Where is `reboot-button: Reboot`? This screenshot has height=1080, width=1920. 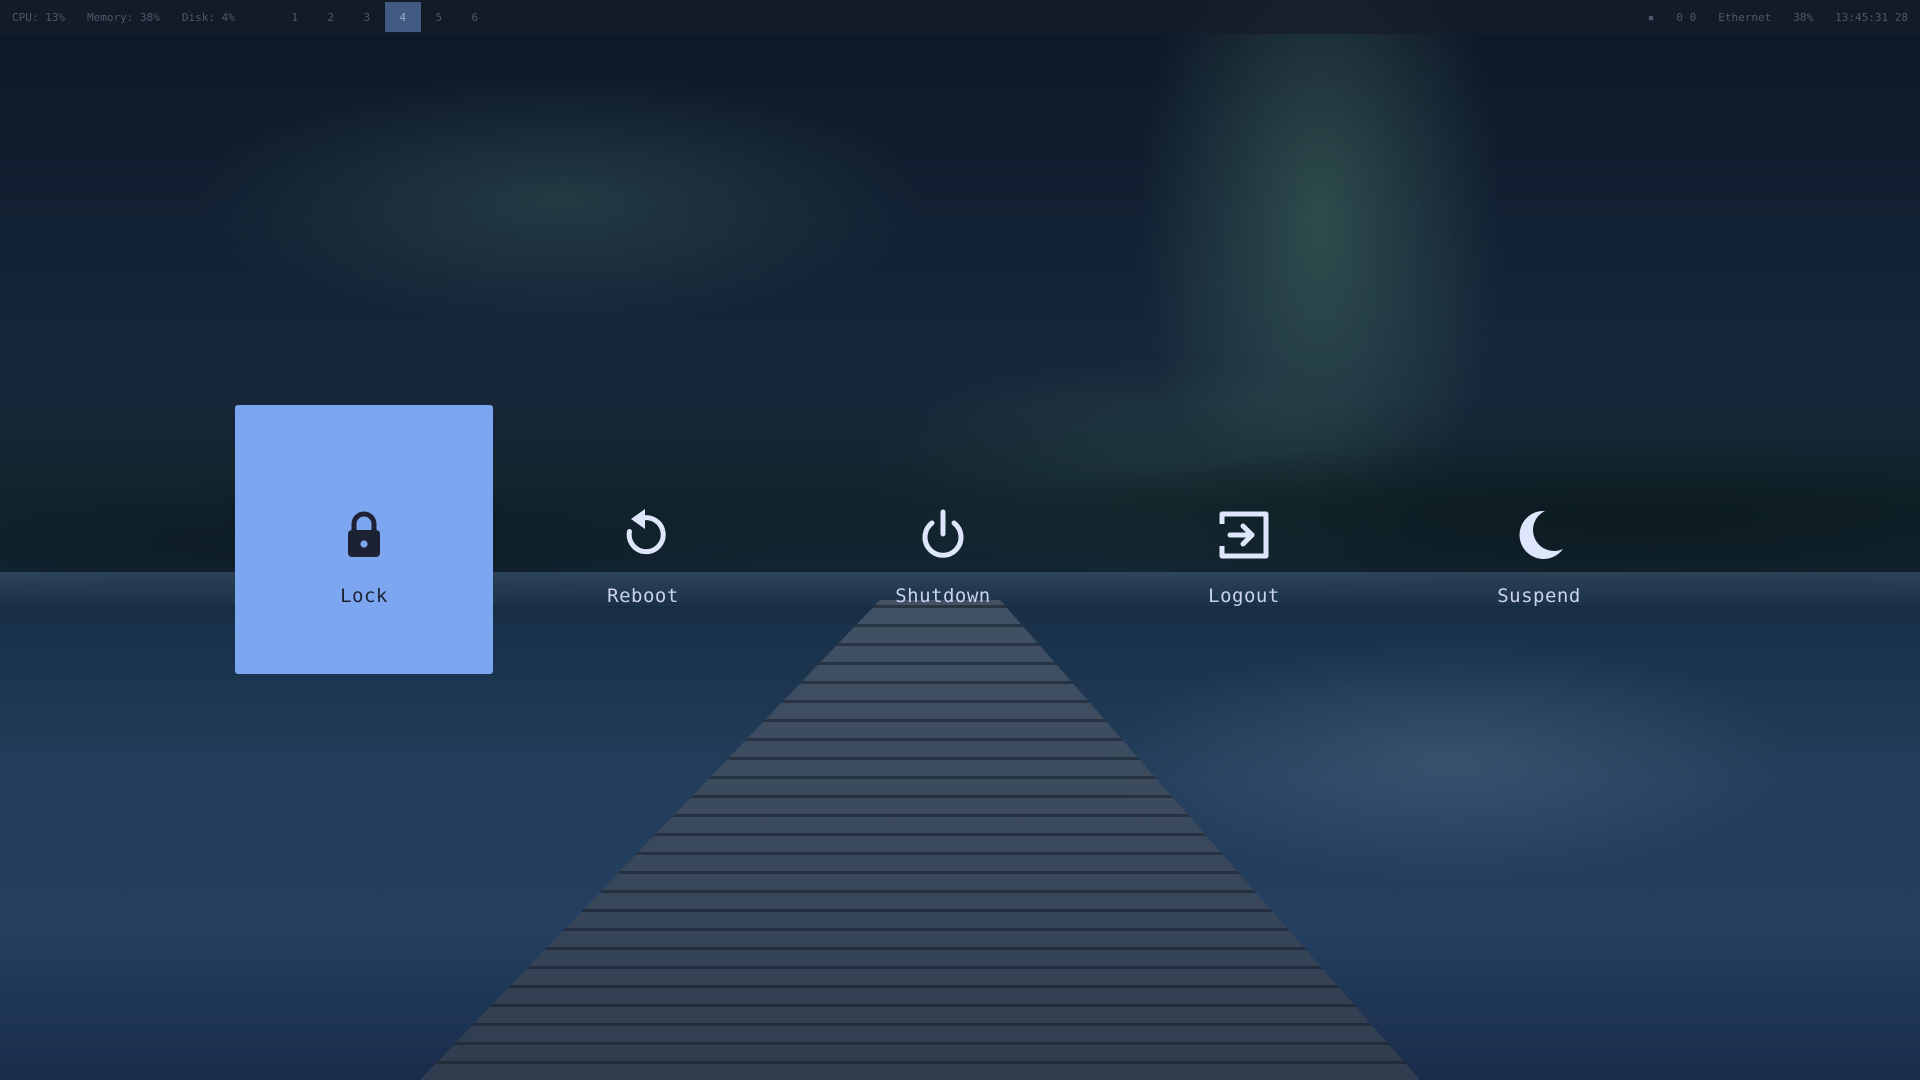
reboot-button: Reboot is located at coordinates (643, 539).